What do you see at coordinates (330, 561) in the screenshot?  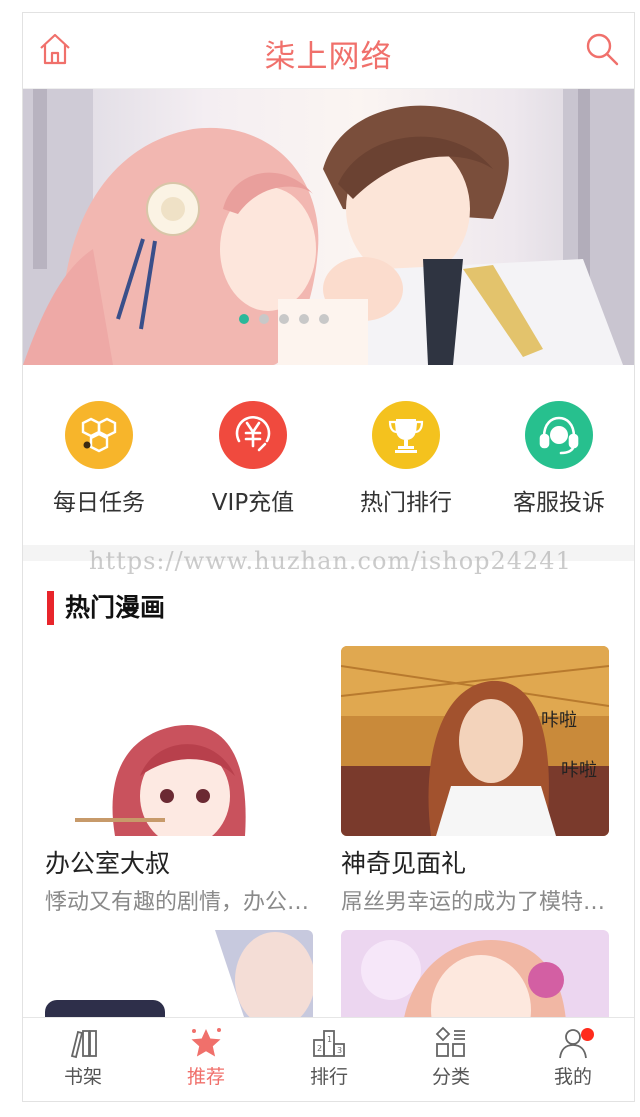 I see `watermark-text: https://www.huzhan.com/ishop24241` at bounding box center [330, 561].